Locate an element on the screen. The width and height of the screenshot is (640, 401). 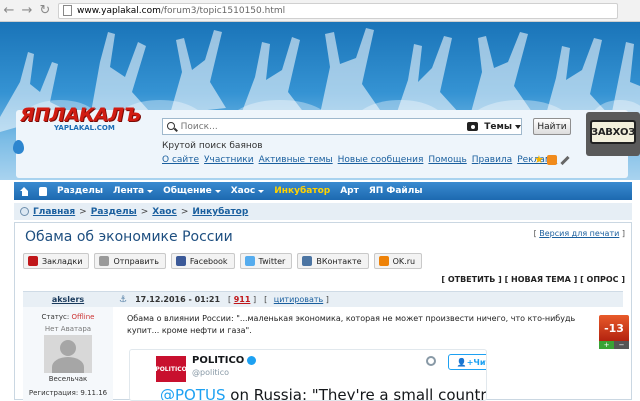
breadcrumb-icon is located at coordinates (24, 211).